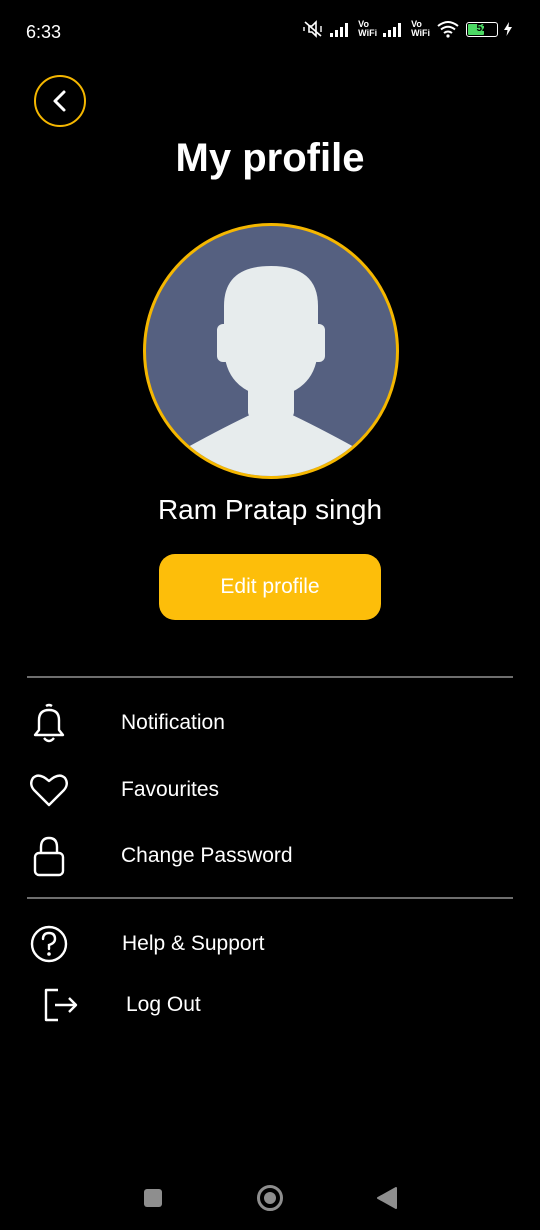 The height and width of the screenshot is (1230, 540). Describe the element at coordinates (170, 789) in the screenshot. I see `menu-item-label: Favourites` at that location.